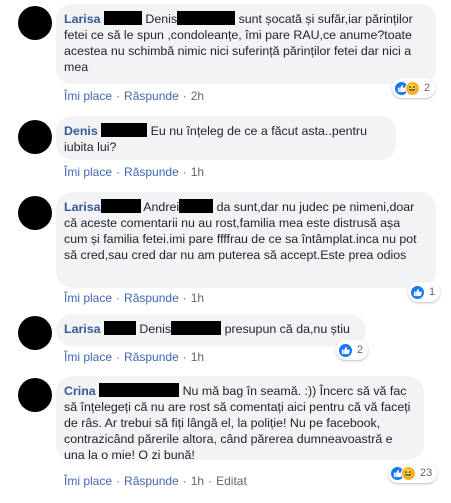 The height and width of the screenshot is (503, 451). What do you see at coordinates (426, 473) in the screenshot?
I see `reaction-count: 23` at bounding box center [426, 473].